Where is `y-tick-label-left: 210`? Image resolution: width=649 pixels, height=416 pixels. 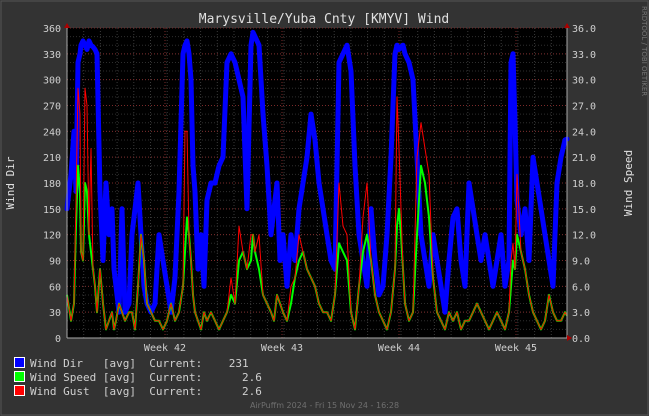
y-tick-label-left: 210 is located at coordinates (52, 158).